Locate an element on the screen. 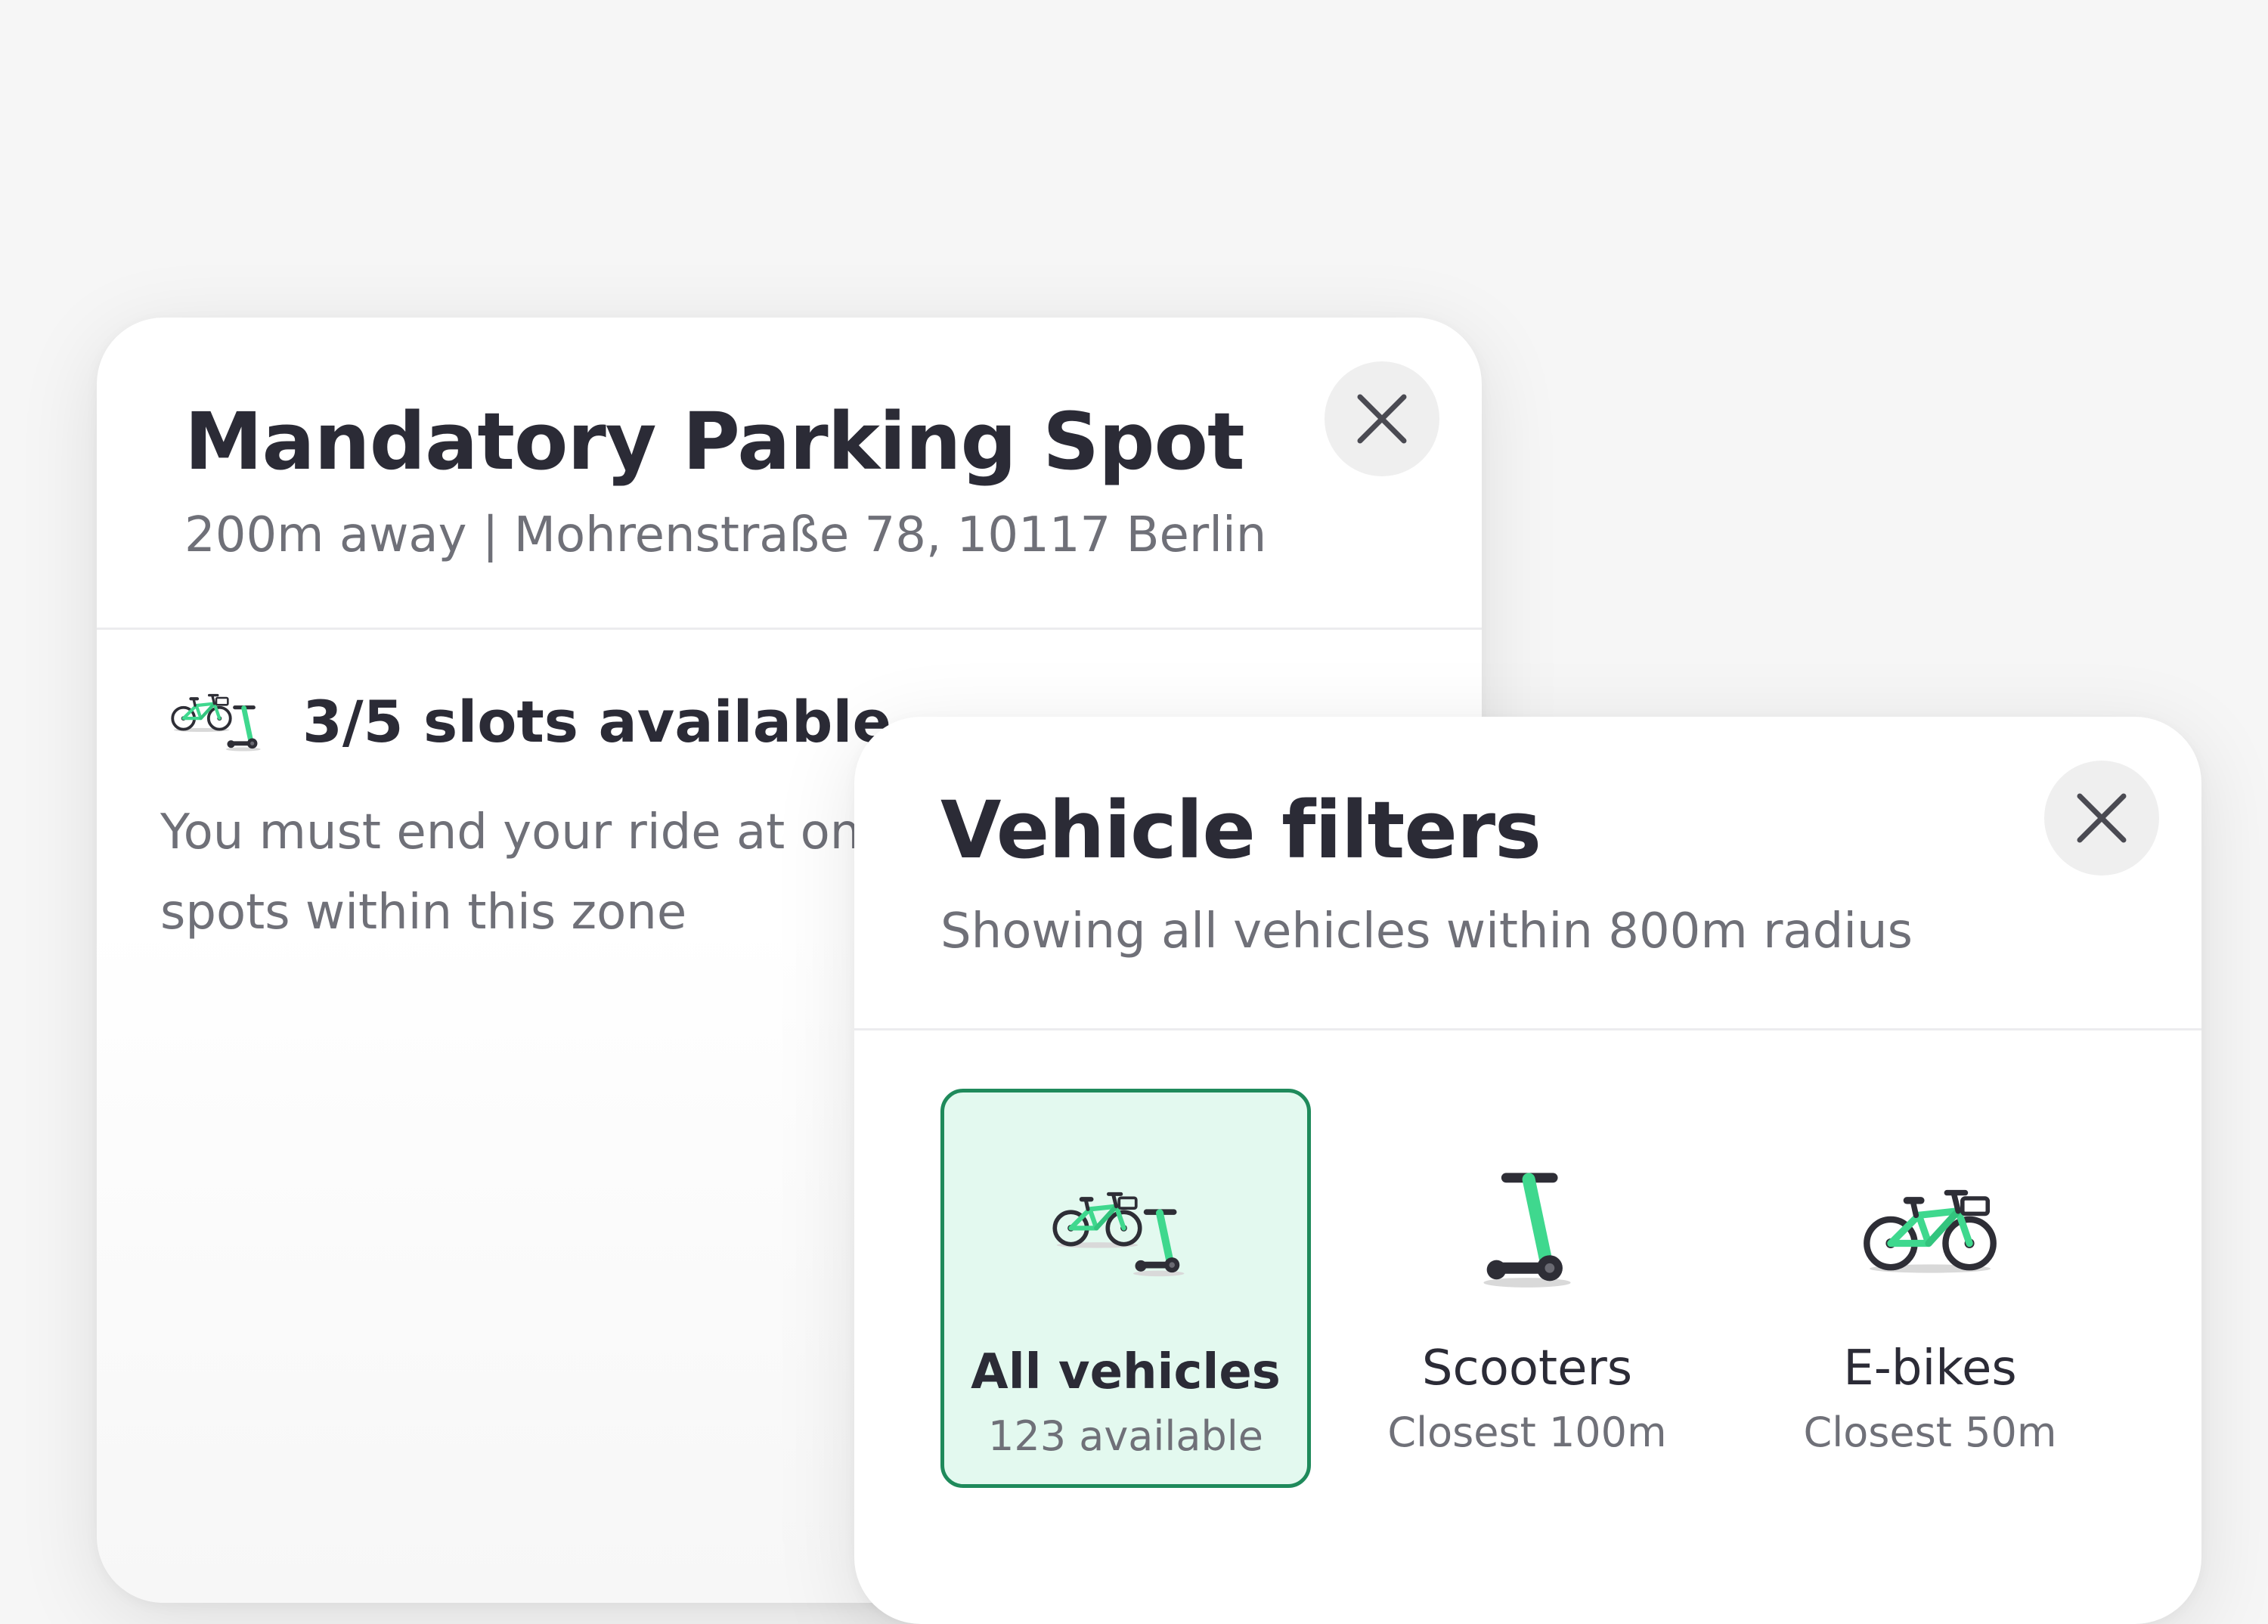 Image resolution: width=2268 pixels, height=1624 pixels. filter-option-scooters: Scooters Closest 100m is located at coordinates (1527, 1288).